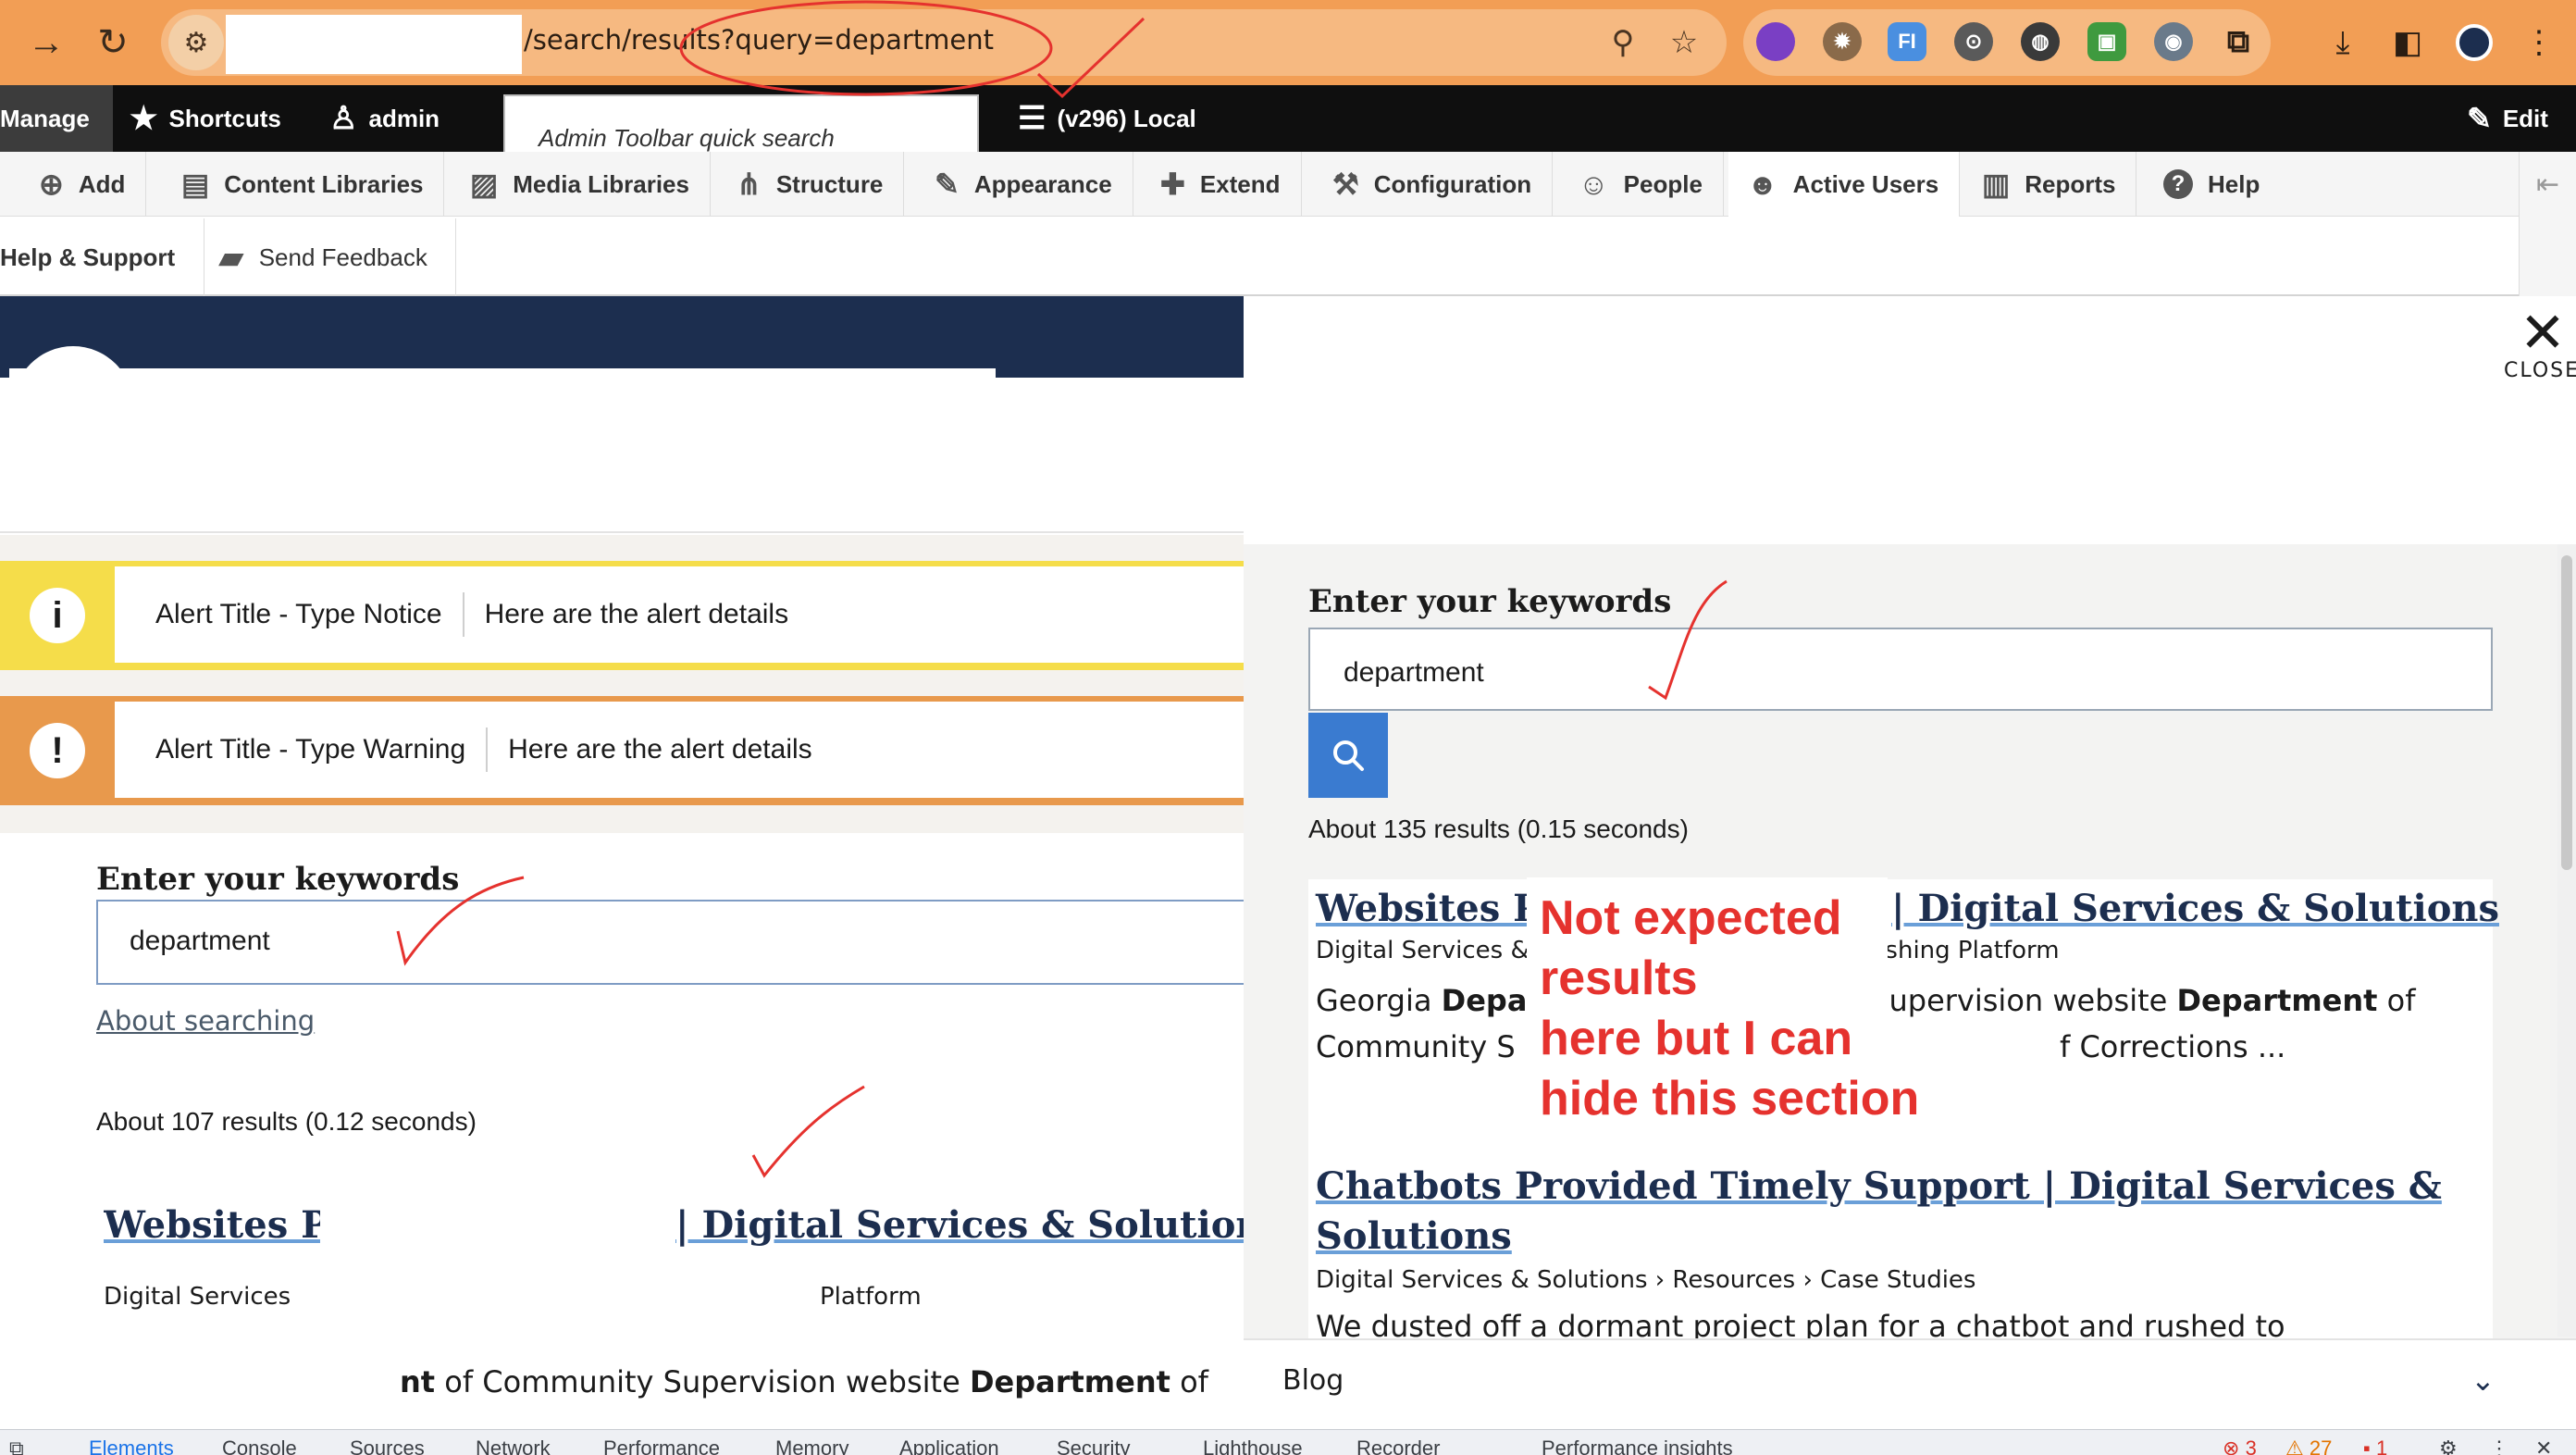 The image size is (2576, 1455). Describe the element at coordinates (661, 1445) in the screenshot. I see `devtools-tab-performance: Performance` at that location.